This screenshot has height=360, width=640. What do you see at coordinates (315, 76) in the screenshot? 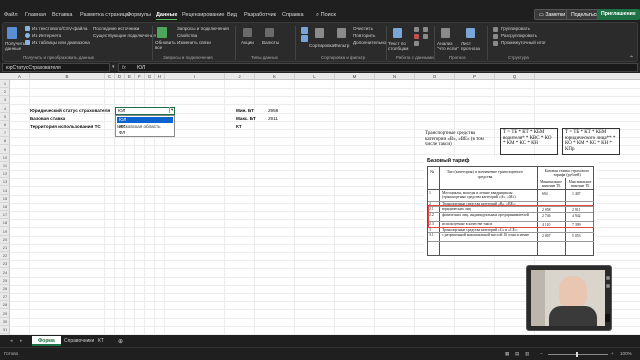
I see `column-header: L` at bounding box center [315, 76].